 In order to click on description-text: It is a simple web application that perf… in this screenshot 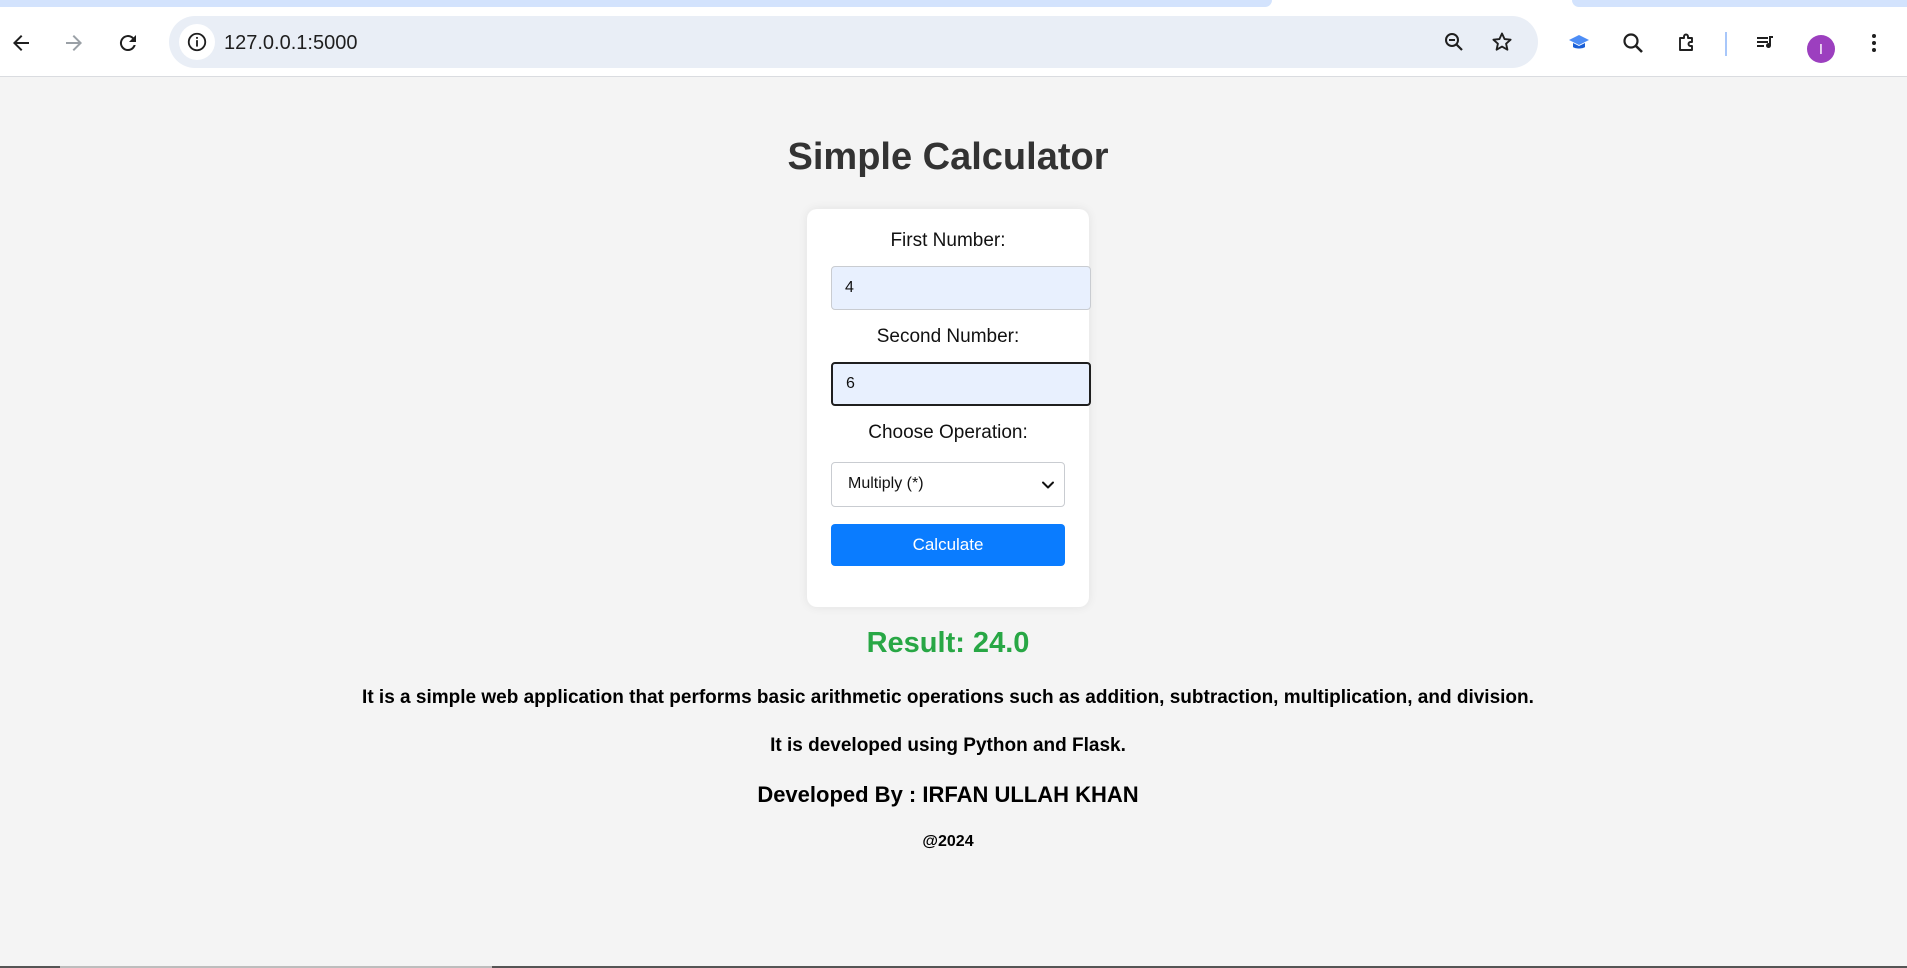, I will do `click(948, 697)`.